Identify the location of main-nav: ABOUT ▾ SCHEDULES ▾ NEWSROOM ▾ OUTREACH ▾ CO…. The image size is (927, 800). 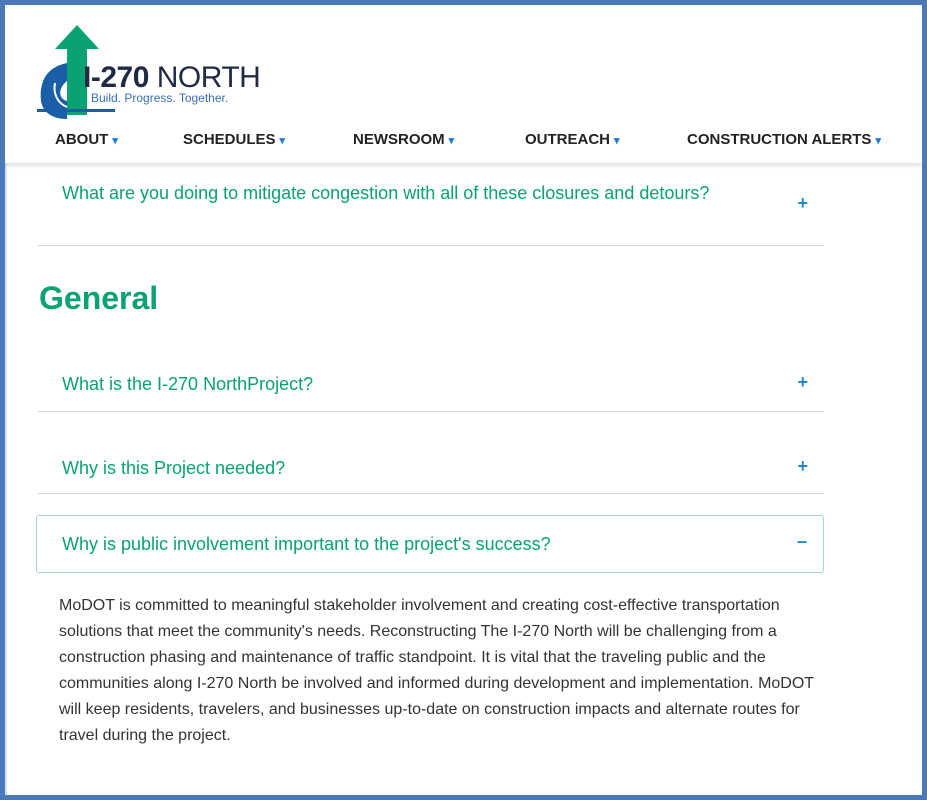
(463, 142).